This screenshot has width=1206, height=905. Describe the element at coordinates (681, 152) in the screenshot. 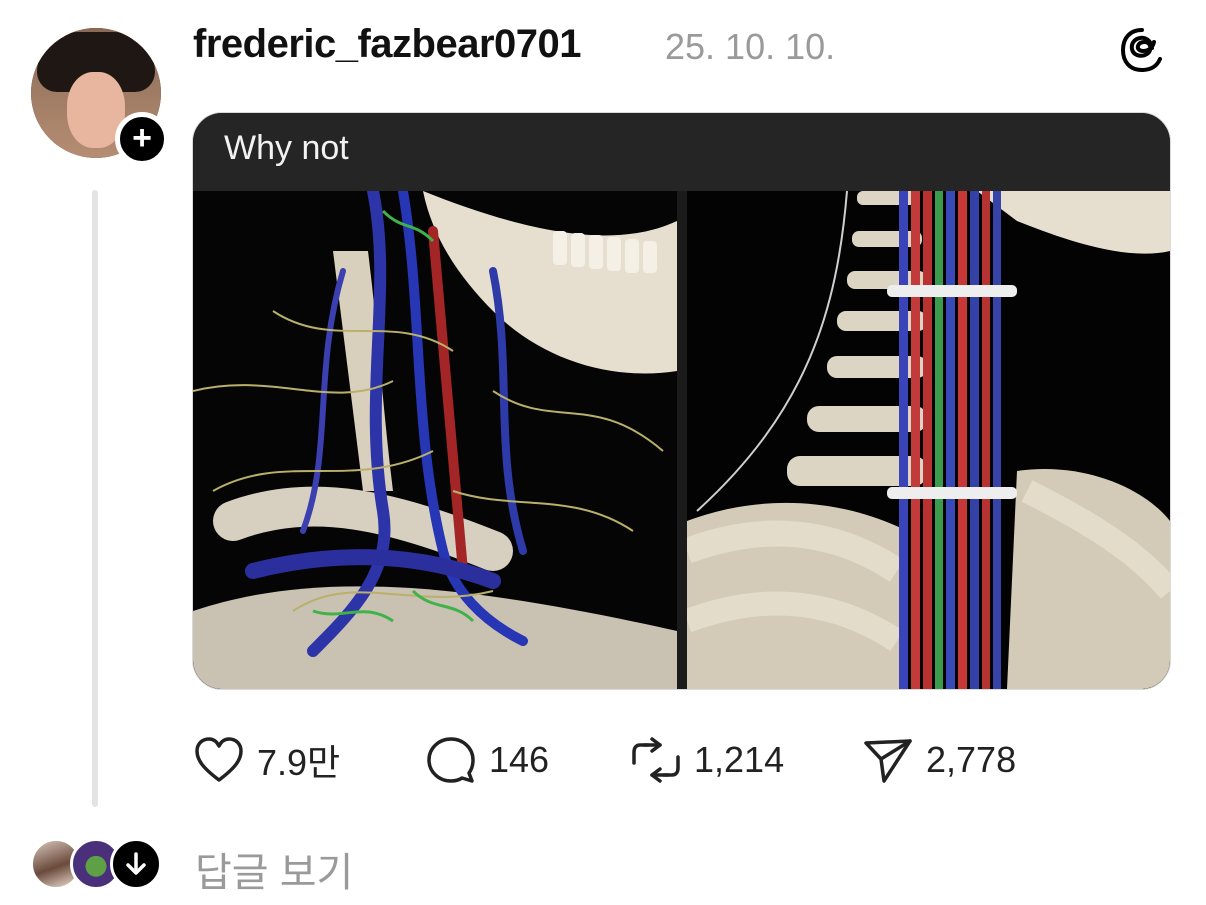

I see `caption-bar: Why not` at that location.